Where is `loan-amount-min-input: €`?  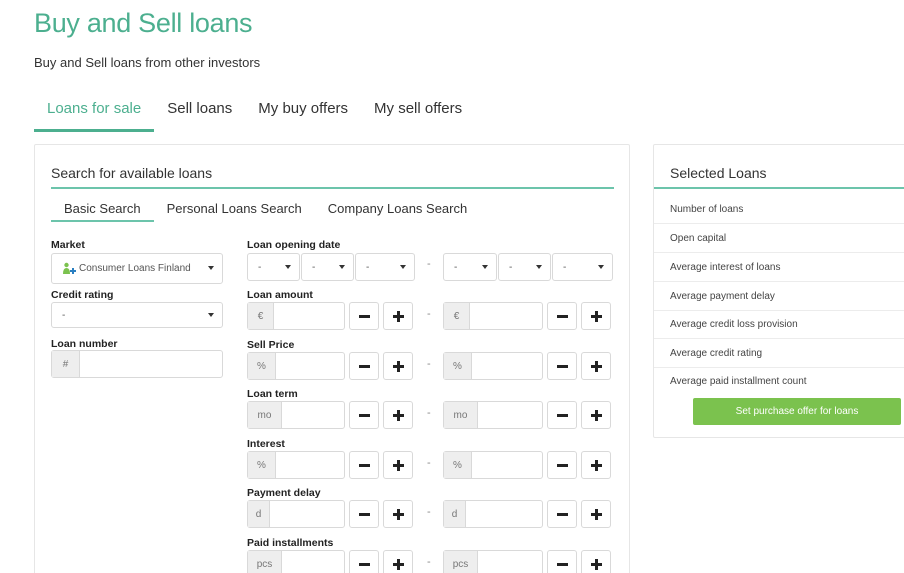
loan-amount-min-input: € is located at coordinates (296, 316).